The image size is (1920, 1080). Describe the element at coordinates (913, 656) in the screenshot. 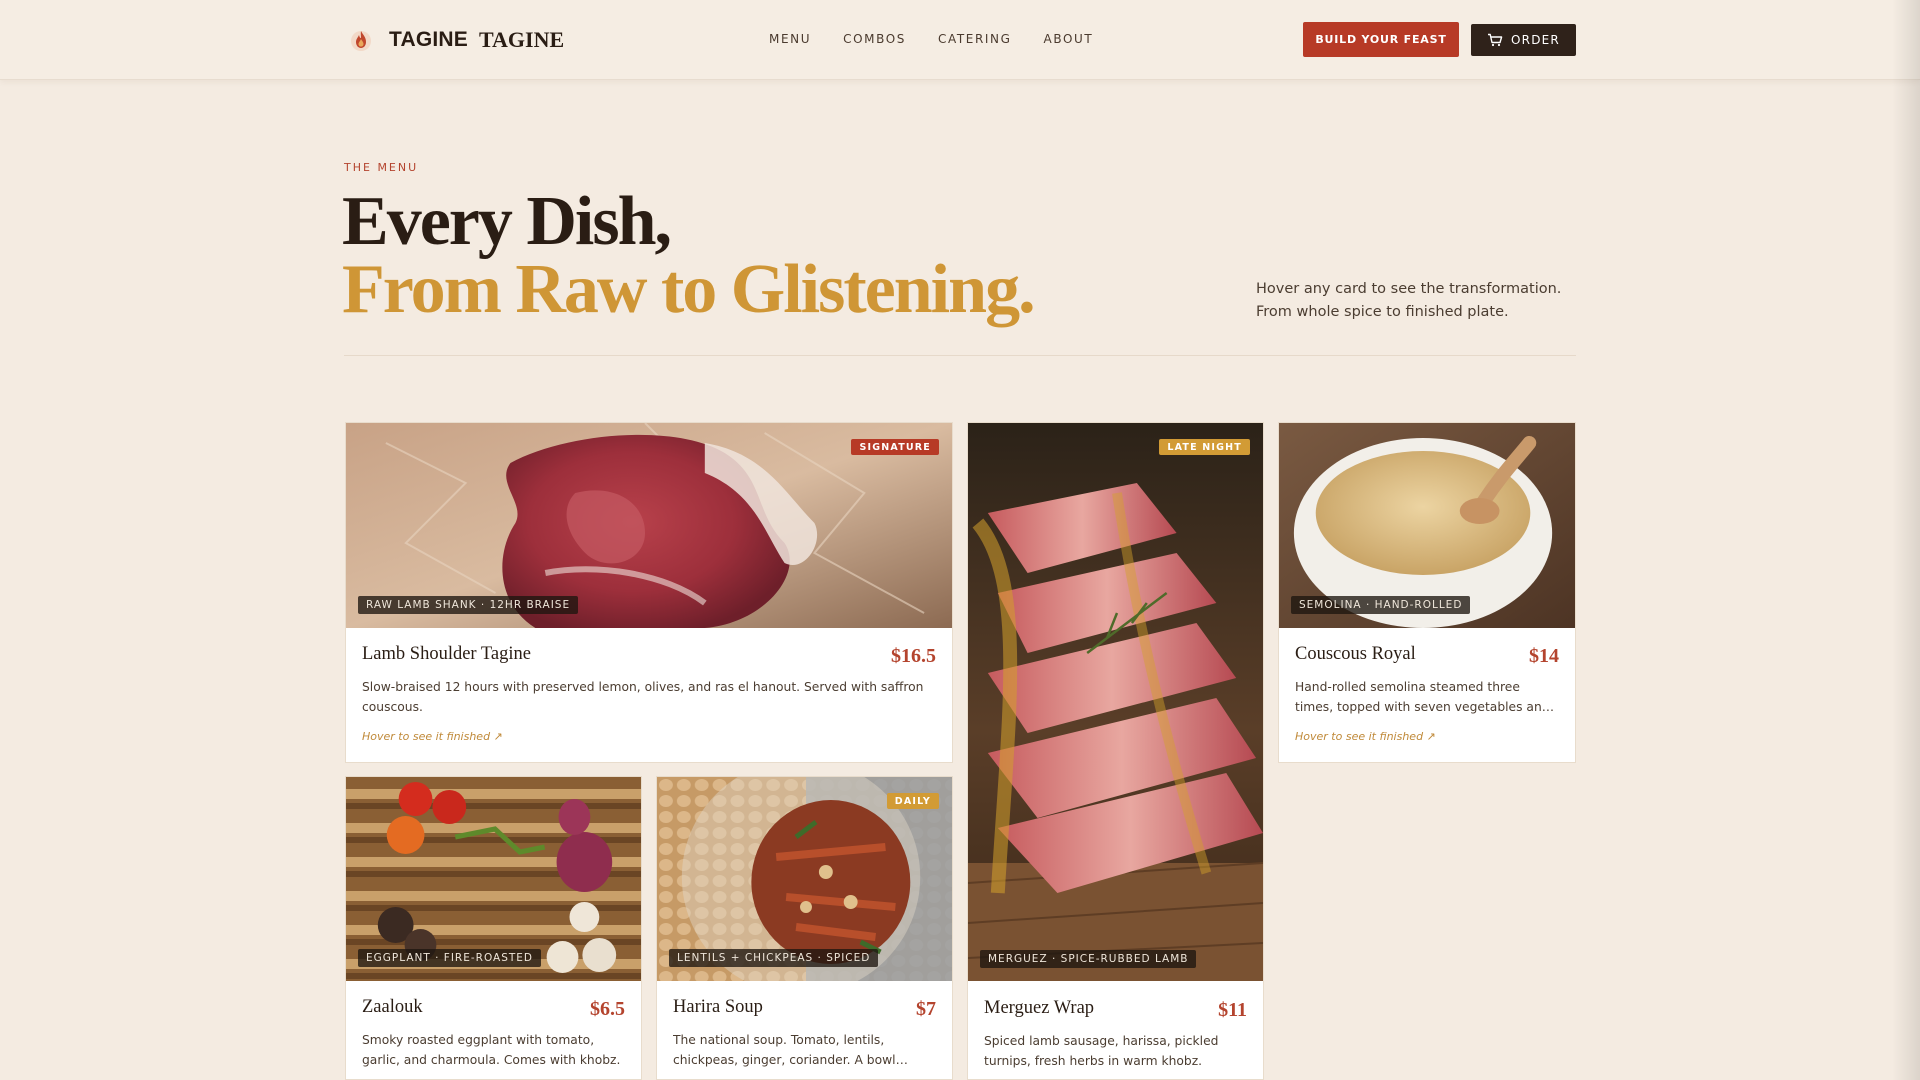

I see `dish-price: $16.5` at that location.